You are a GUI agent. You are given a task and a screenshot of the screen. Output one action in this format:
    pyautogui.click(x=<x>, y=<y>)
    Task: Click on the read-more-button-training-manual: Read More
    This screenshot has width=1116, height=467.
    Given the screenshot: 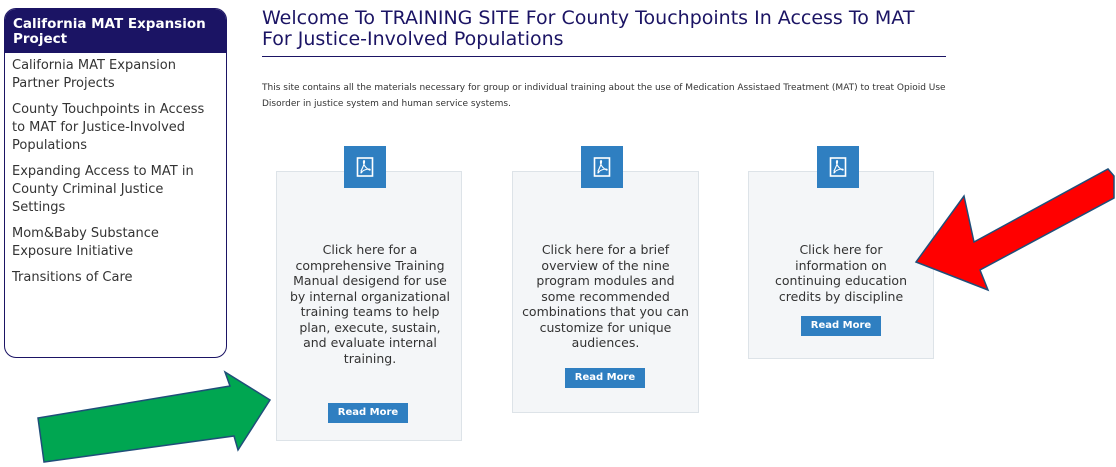 What is the action you would take?
    pyautogui.click(x=368, y=413)
    